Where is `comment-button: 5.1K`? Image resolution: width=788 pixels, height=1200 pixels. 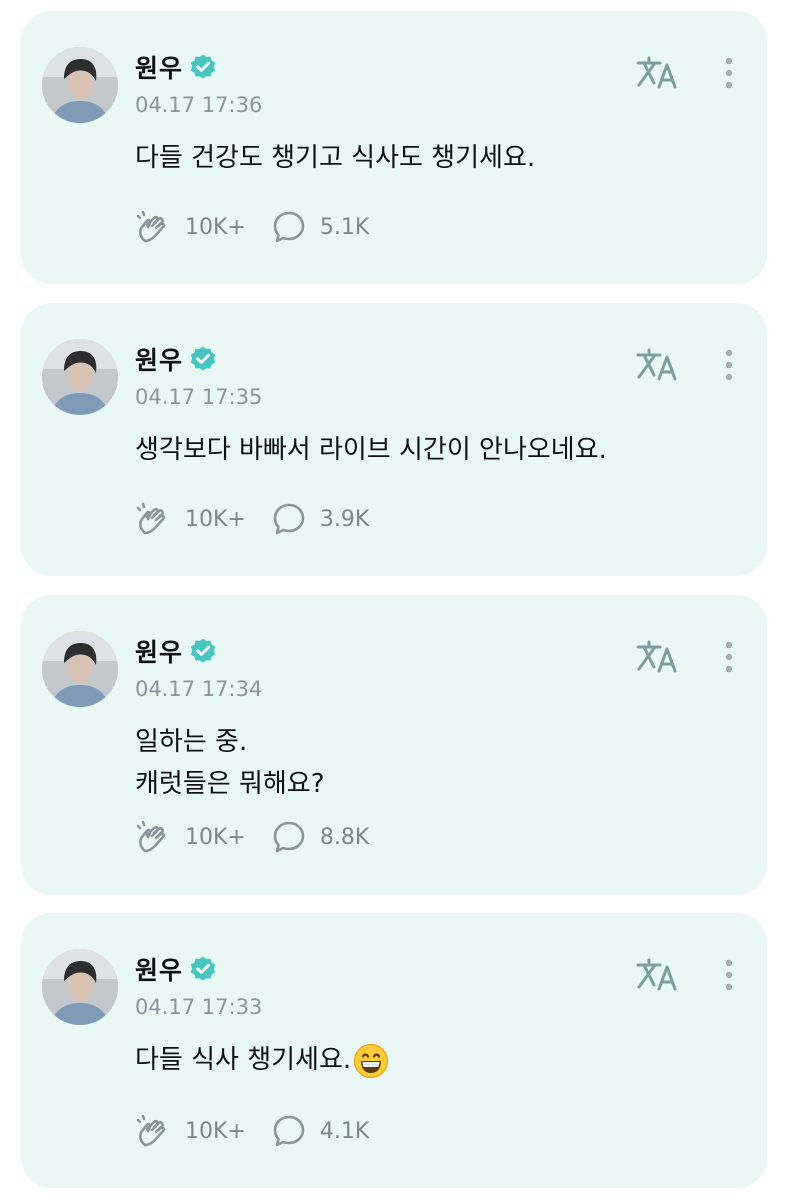
comment-button: 5.1K is located at coordinates (320, 227).